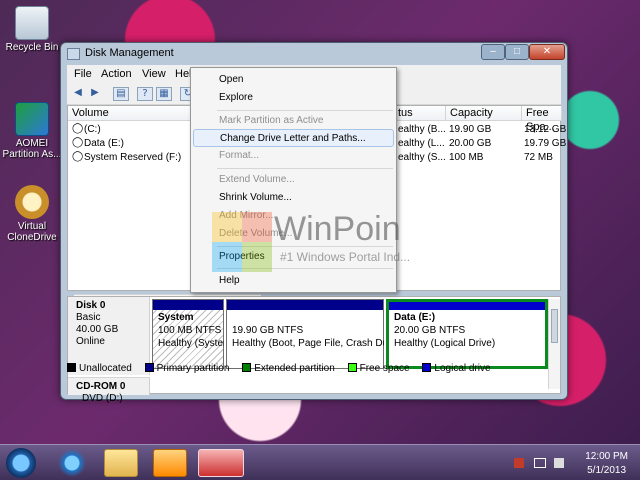 This screenshot has width=640, height=480. Describe the element at coordinates (101, 386) in the screenshot. I see `cdrom-name: CD-ROM 0` at that location.